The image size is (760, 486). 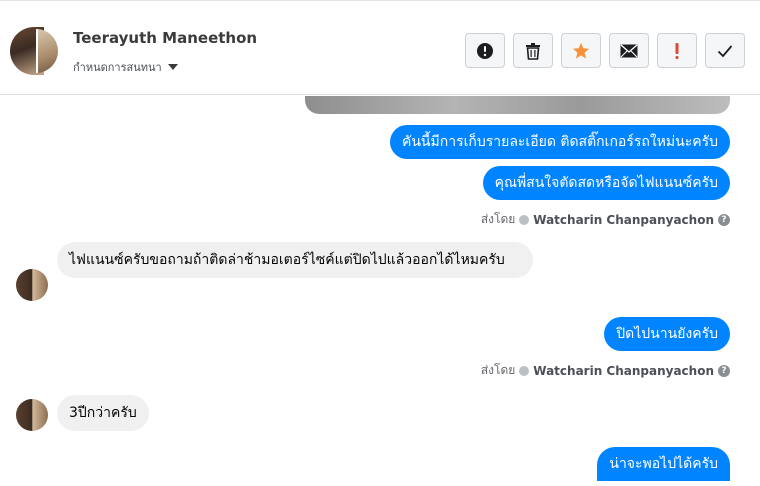 I want to click on message-bubble-outgoing: คุณพี่สนใจตัดสดหรือจัดไฟแนนซ์ครับ, so click(x=606, y=183).